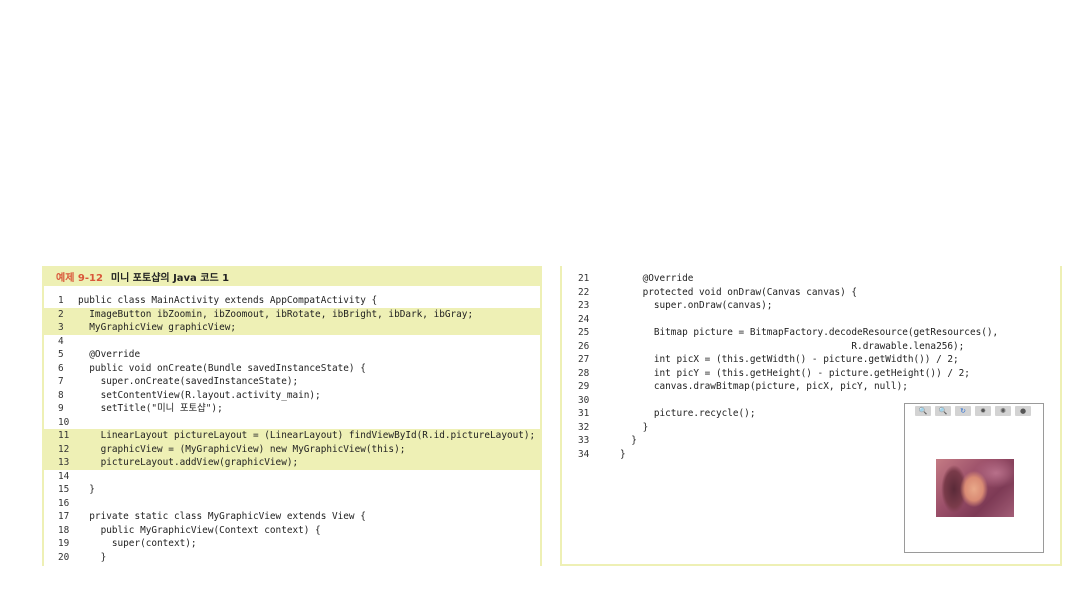 The image size is (1080, 608). What do you see at coordinates (584, 440) in the screenshot?
I see `line-number: 33` at bounding box center [584, 440].